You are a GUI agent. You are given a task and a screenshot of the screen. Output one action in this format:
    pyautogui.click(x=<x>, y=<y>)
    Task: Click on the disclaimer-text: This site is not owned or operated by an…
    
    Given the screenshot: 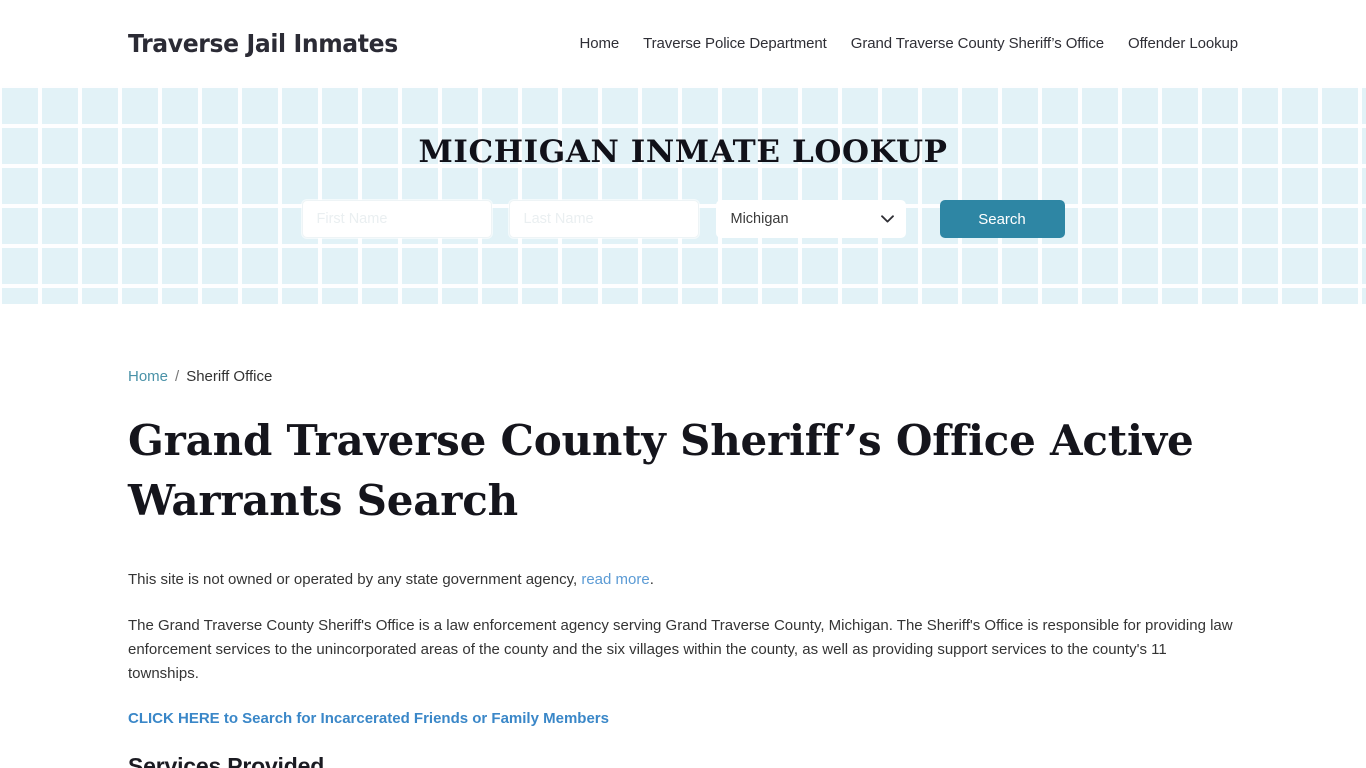 What is the action you would take?
    pyautogui.click(x=683, y=580)
    